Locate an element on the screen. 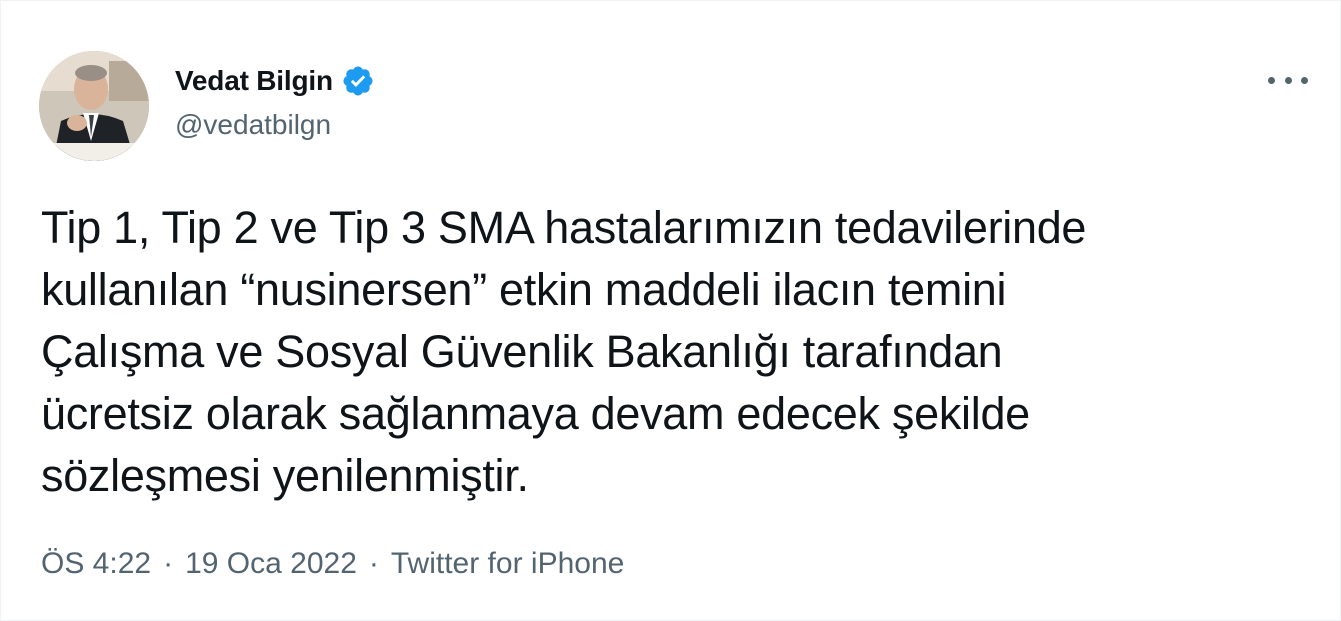 This screenshot has height=621, width=1341. tweet-time: ÖS 4:22 is located at coordinates (96, 564).